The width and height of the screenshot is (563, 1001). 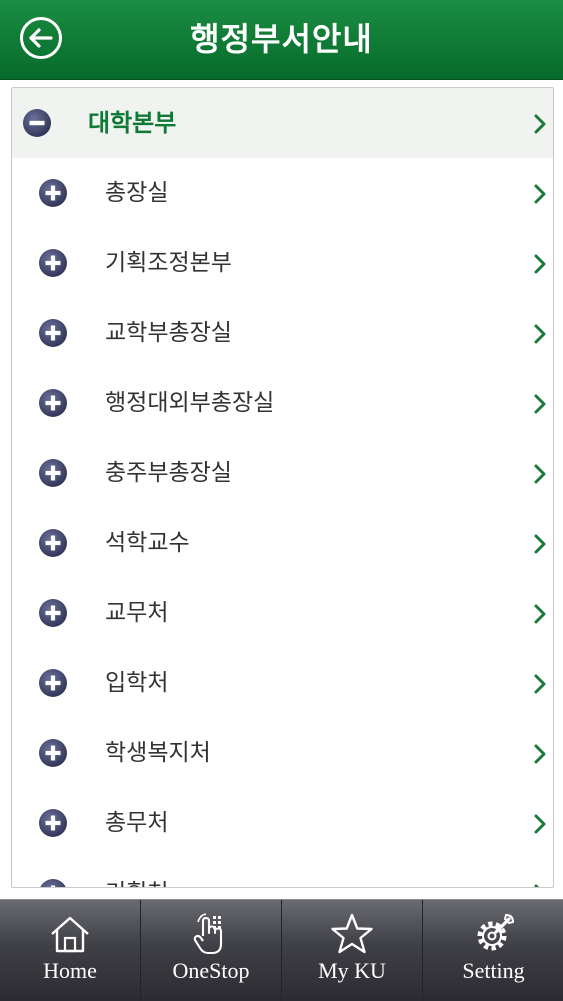 What do you see at coordinates (495, 932) in the screenshot?
I see `settings-icon` at bounding box center [495, 932].